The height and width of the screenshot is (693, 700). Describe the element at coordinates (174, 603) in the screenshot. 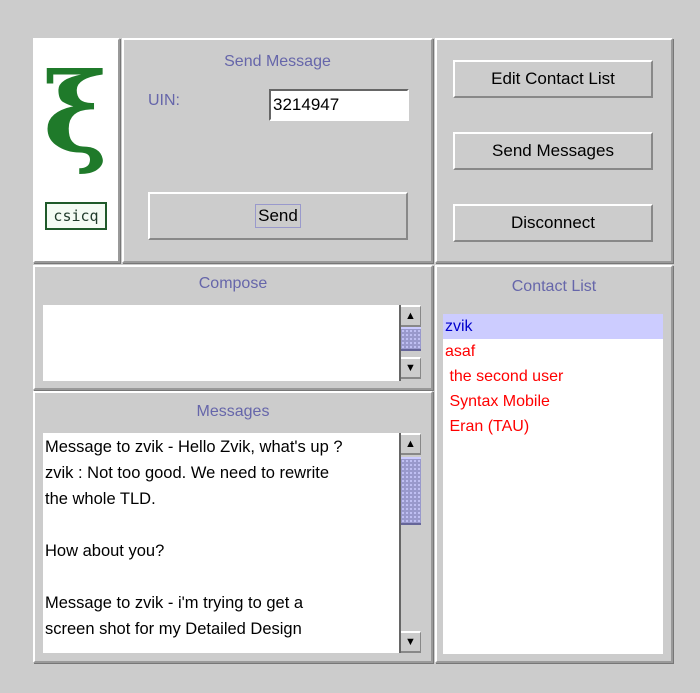

I see `message-line: Message to zvik - i'm trying to get a` at that location.